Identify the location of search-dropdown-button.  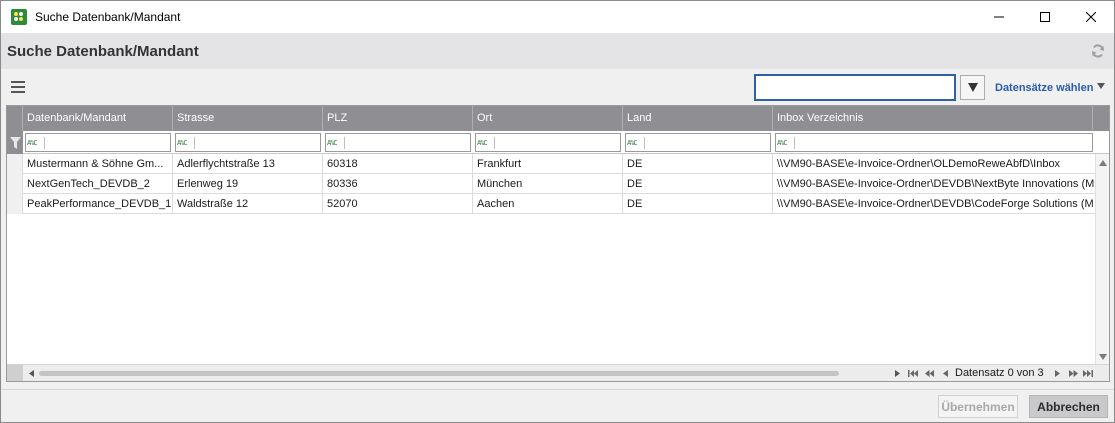
(972, 87).